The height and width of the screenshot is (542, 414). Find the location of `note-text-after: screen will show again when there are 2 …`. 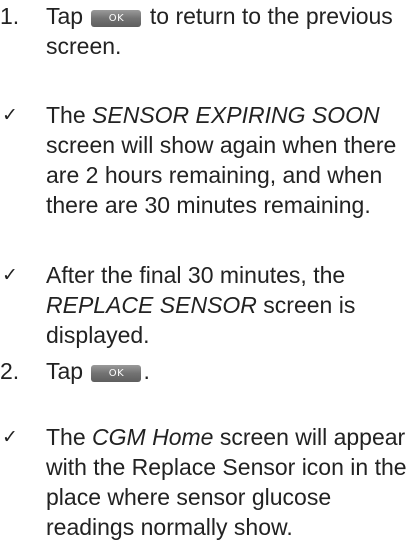

note-text-after: screen will show again when there are 2 … is located at coordinates (221, 175).